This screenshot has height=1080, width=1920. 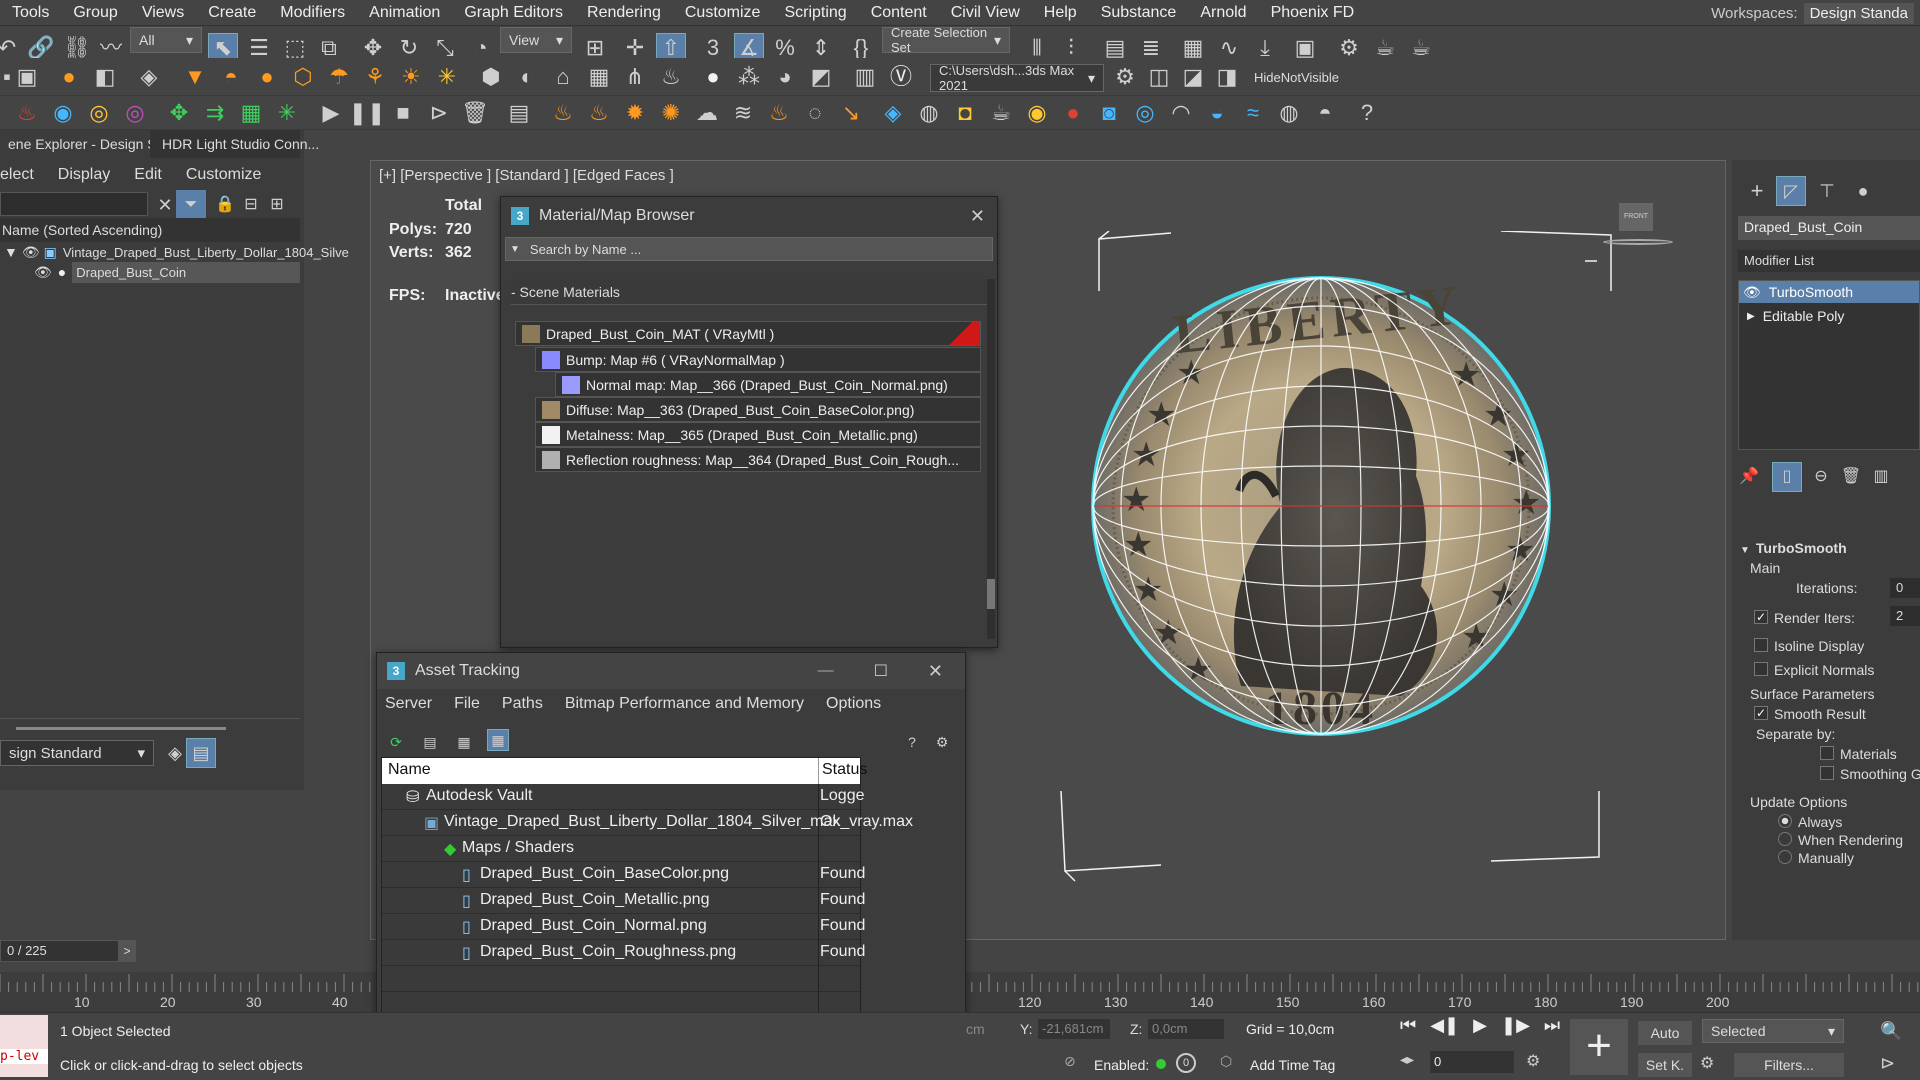 What do you see at coordinates (1001, 113) in the screenshot?
I see `coffee-icon: ☕` at bounding box center [1001, 113].